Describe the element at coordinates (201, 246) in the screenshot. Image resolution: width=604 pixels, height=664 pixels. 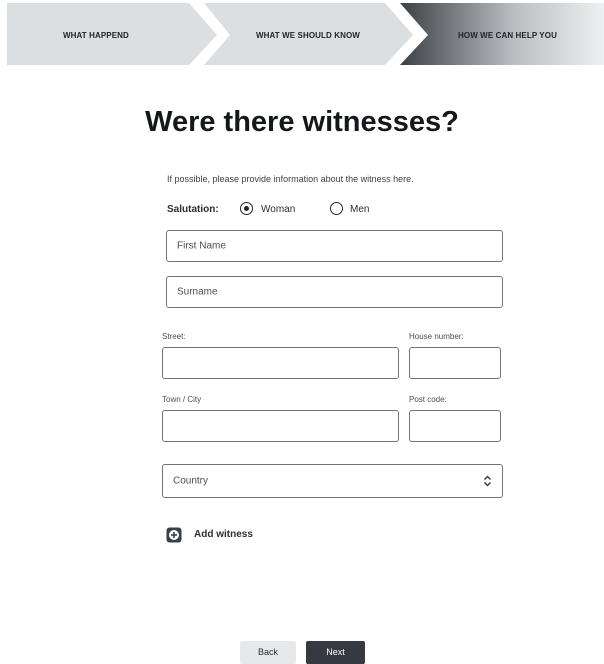
I see `first-name-placeholder: First Name` at that location.